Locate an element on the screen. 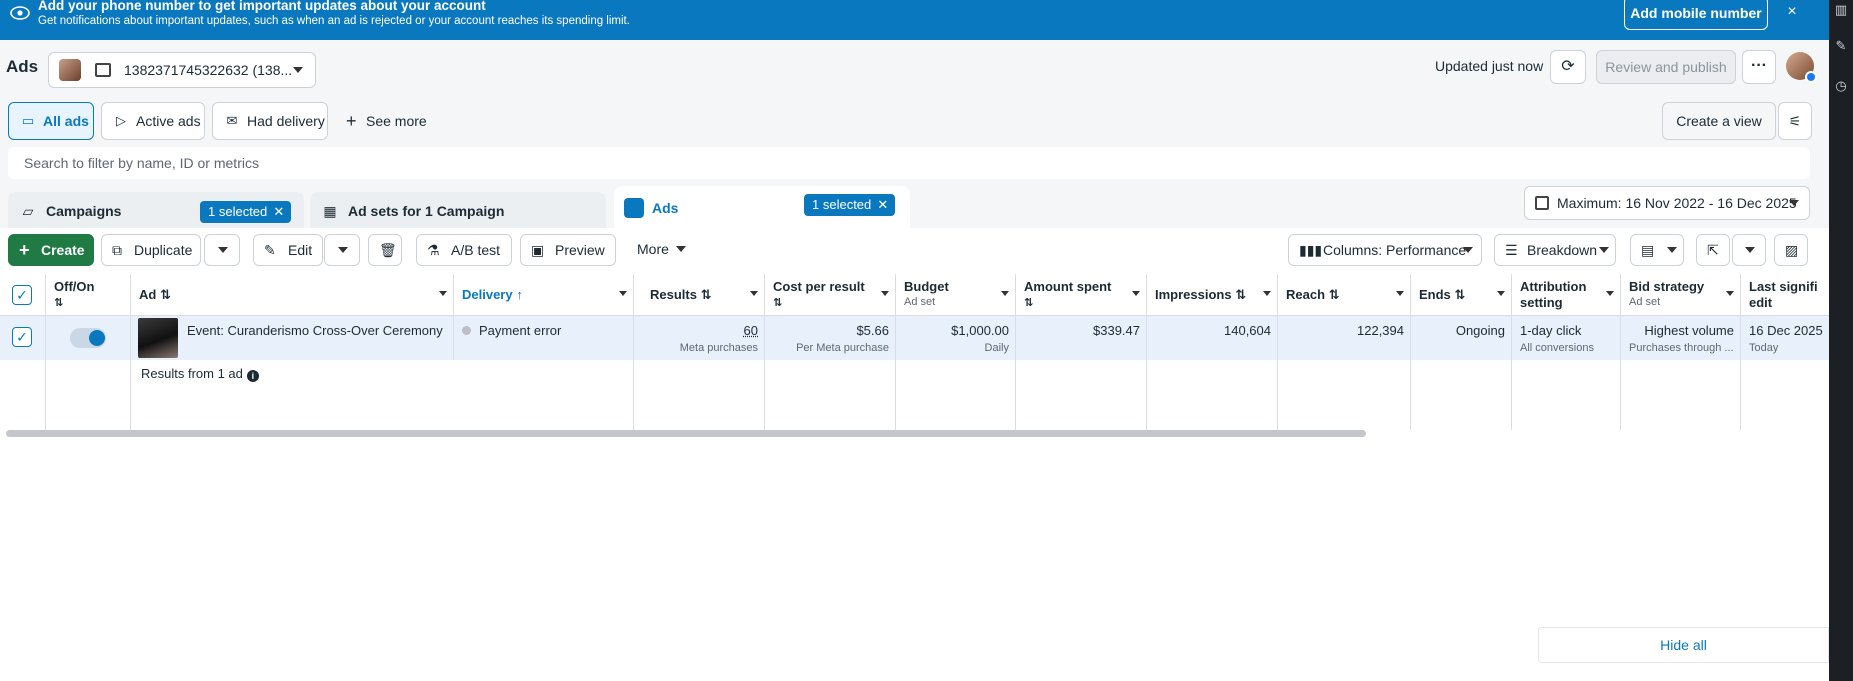 This screenshot has height=681, width=1853. hide-all-button: Hide all is located at coordinates (1683, 645).